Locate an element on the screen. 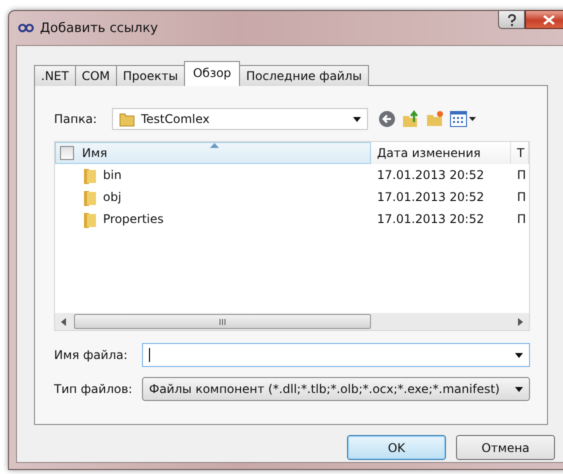  new-folder-icon is located at coordinates (435, 119).